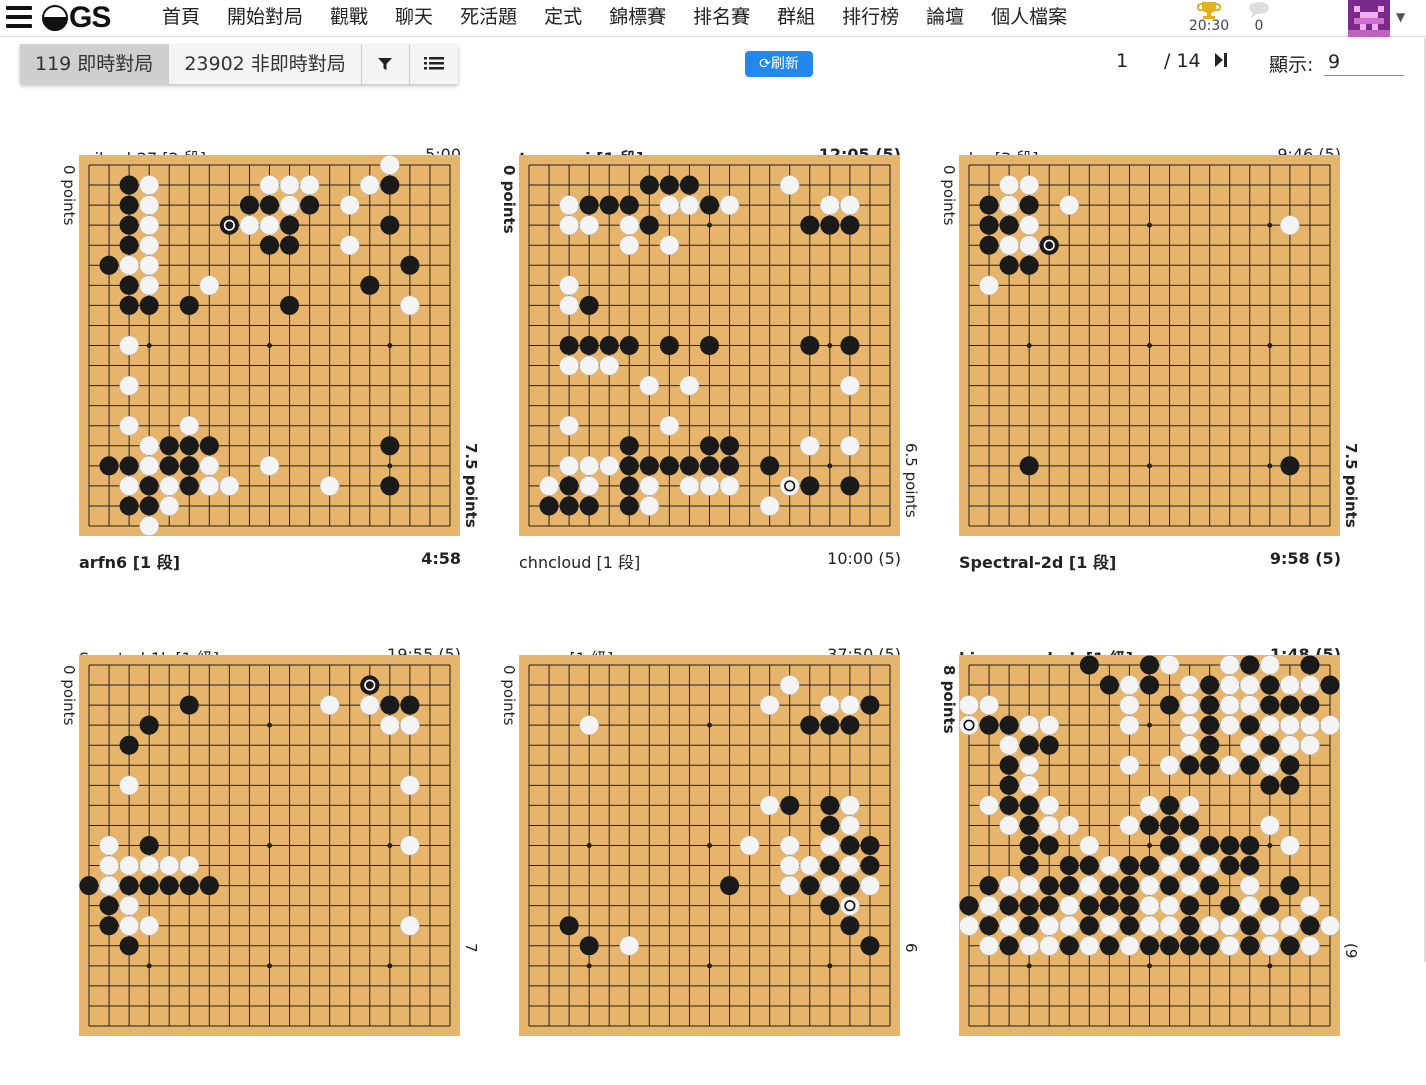 Image resolution: width=1426 pixels, height=1085 pixels. Describe the element at coordinates (488, 17) in the screenshot. I see `nav-puzzles: 死活題` at that location.